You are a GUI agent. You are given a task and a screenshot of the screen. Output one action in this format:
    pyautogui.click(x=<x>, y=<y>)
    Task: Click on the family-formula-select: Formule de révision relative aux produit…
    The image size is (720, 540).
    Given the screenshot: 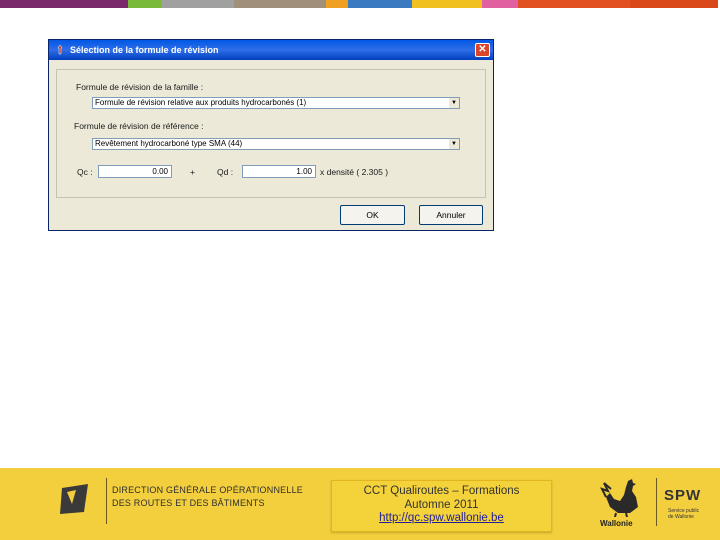 What is the action you would take?
    pyautogui.click(x=276, y=103)
    